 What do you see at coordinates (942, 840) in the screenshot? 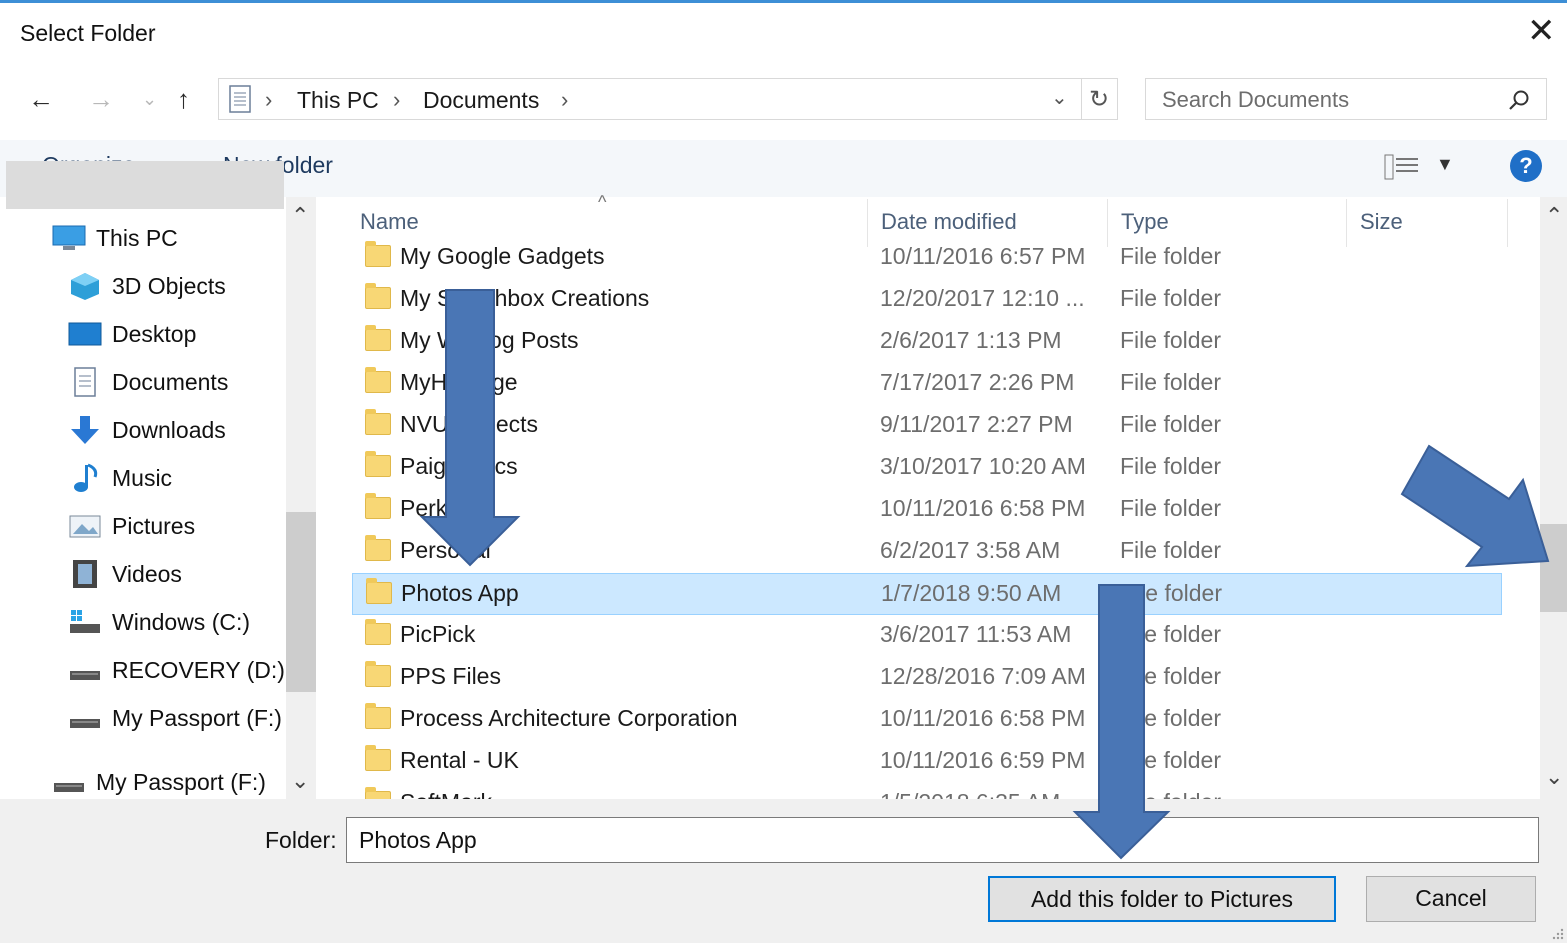
I see `folder-name-input` at bounding box center [942, 840].